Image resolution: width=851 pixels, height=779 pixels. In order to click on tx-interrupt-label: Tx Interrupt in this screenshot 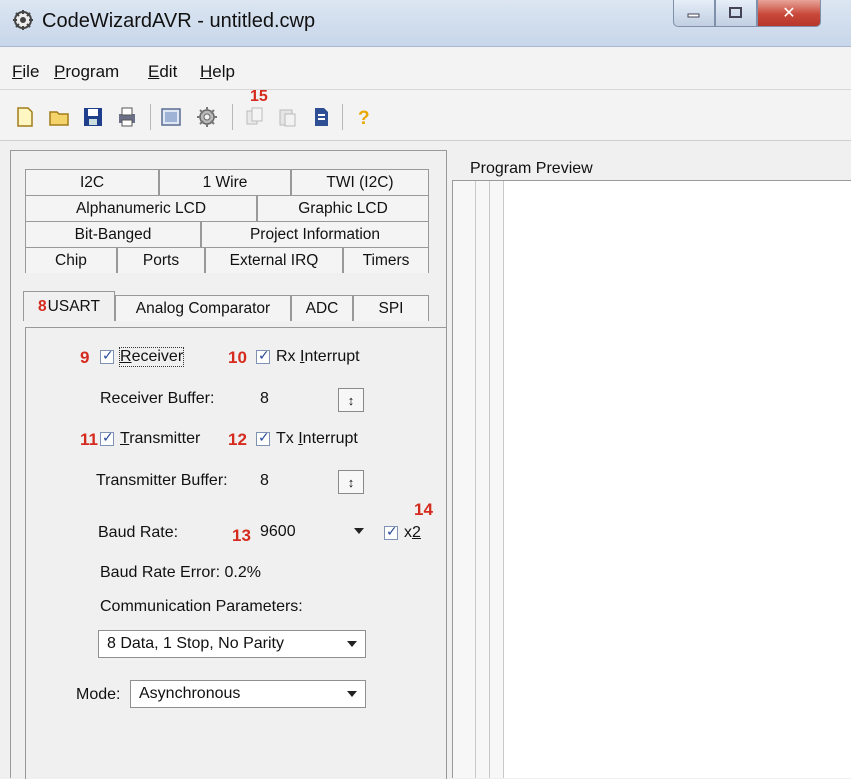, I will do `click(317, 439)`.